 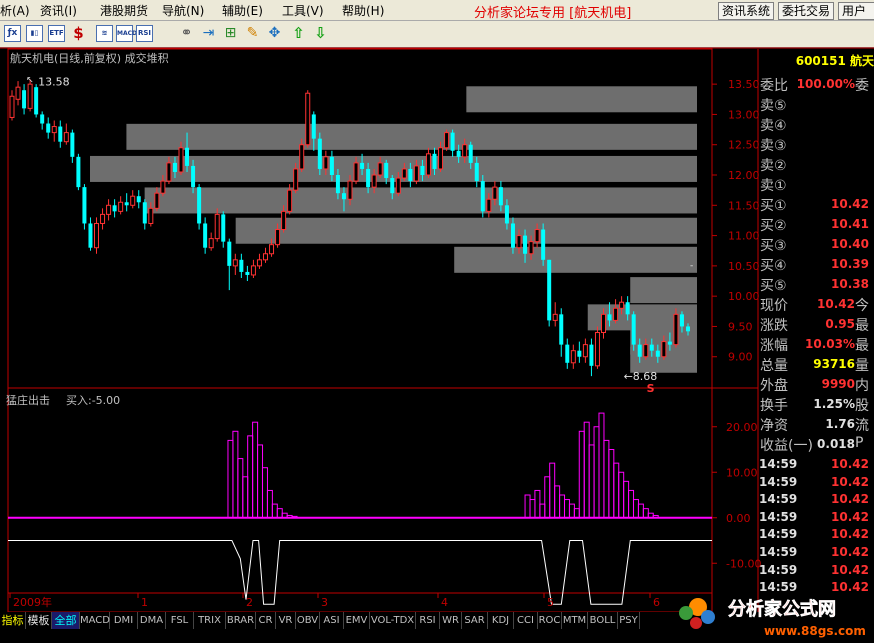 What do you see at coordinates (816, 144) in the screenshot?
I see `quote-row: 卖③` at bounding box center [816, 144].